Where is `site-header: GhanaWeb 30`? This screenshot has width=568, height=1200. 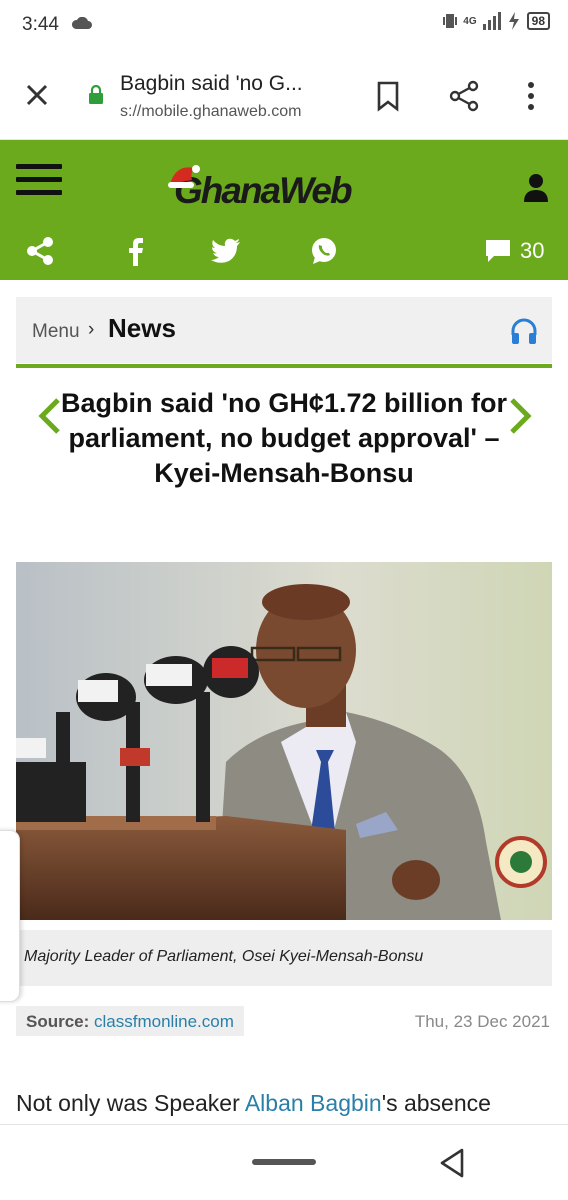
site-header: GhanaWeb 30 is located at coordinates (284, 210).